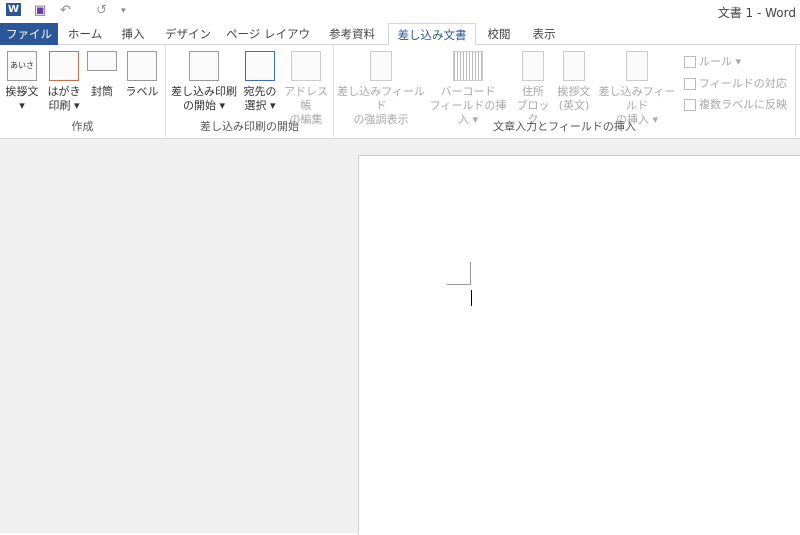 This screenshot has height=535, width=800. I want to click on button-label: 複数ラベルに反映, so click(743, 104).